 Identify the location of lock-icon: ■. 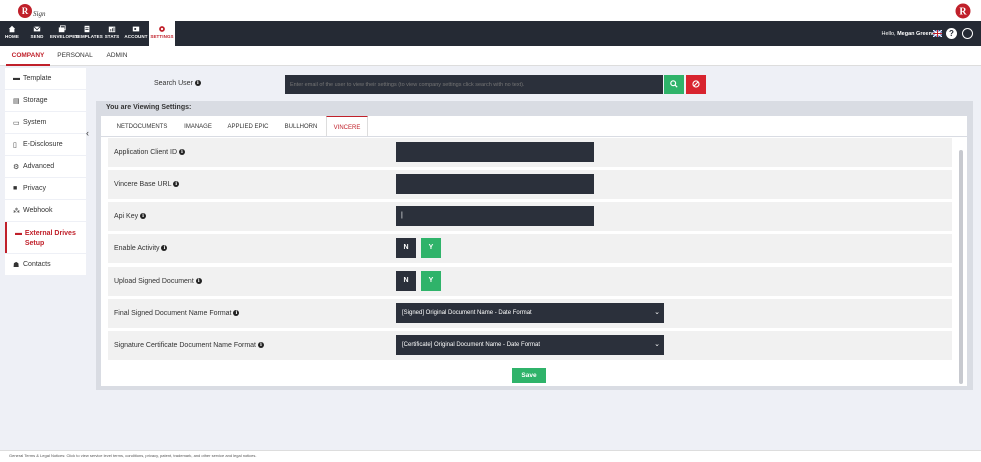
(15, 188).